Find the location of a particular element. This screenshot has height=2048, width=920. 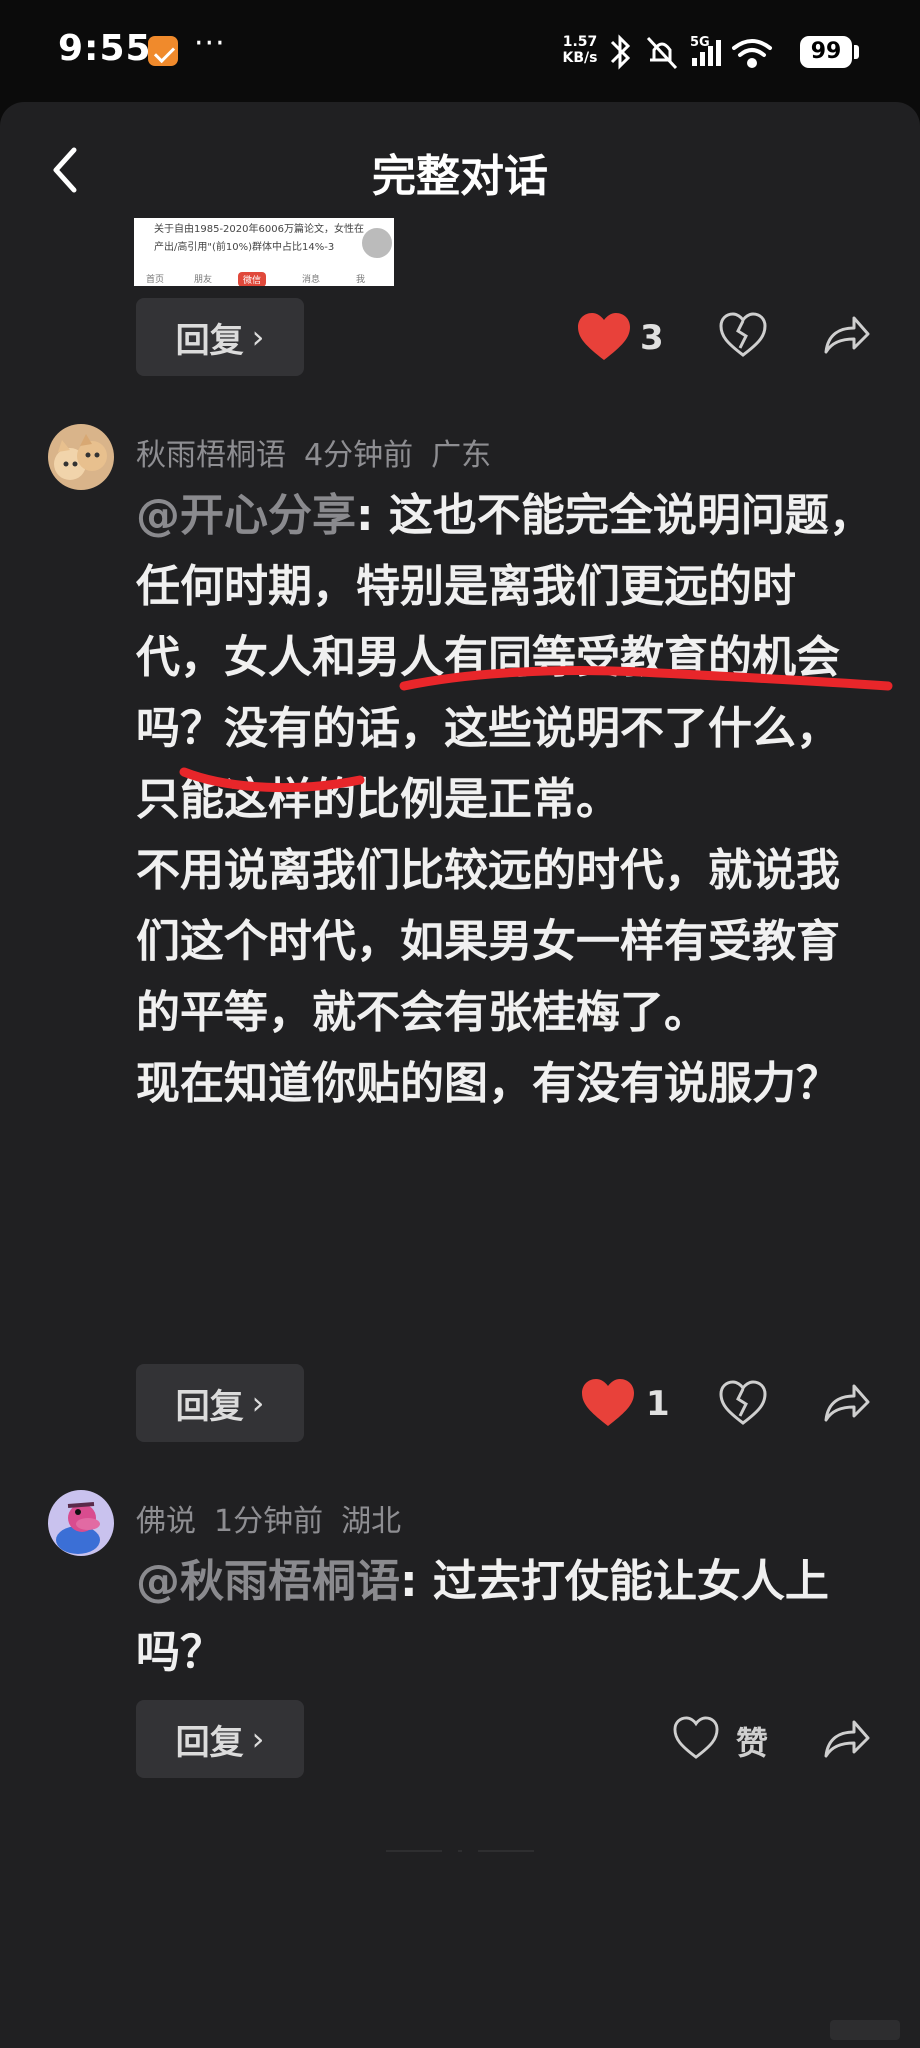

like-label: 赞 is located at coordinates (752, 1741).